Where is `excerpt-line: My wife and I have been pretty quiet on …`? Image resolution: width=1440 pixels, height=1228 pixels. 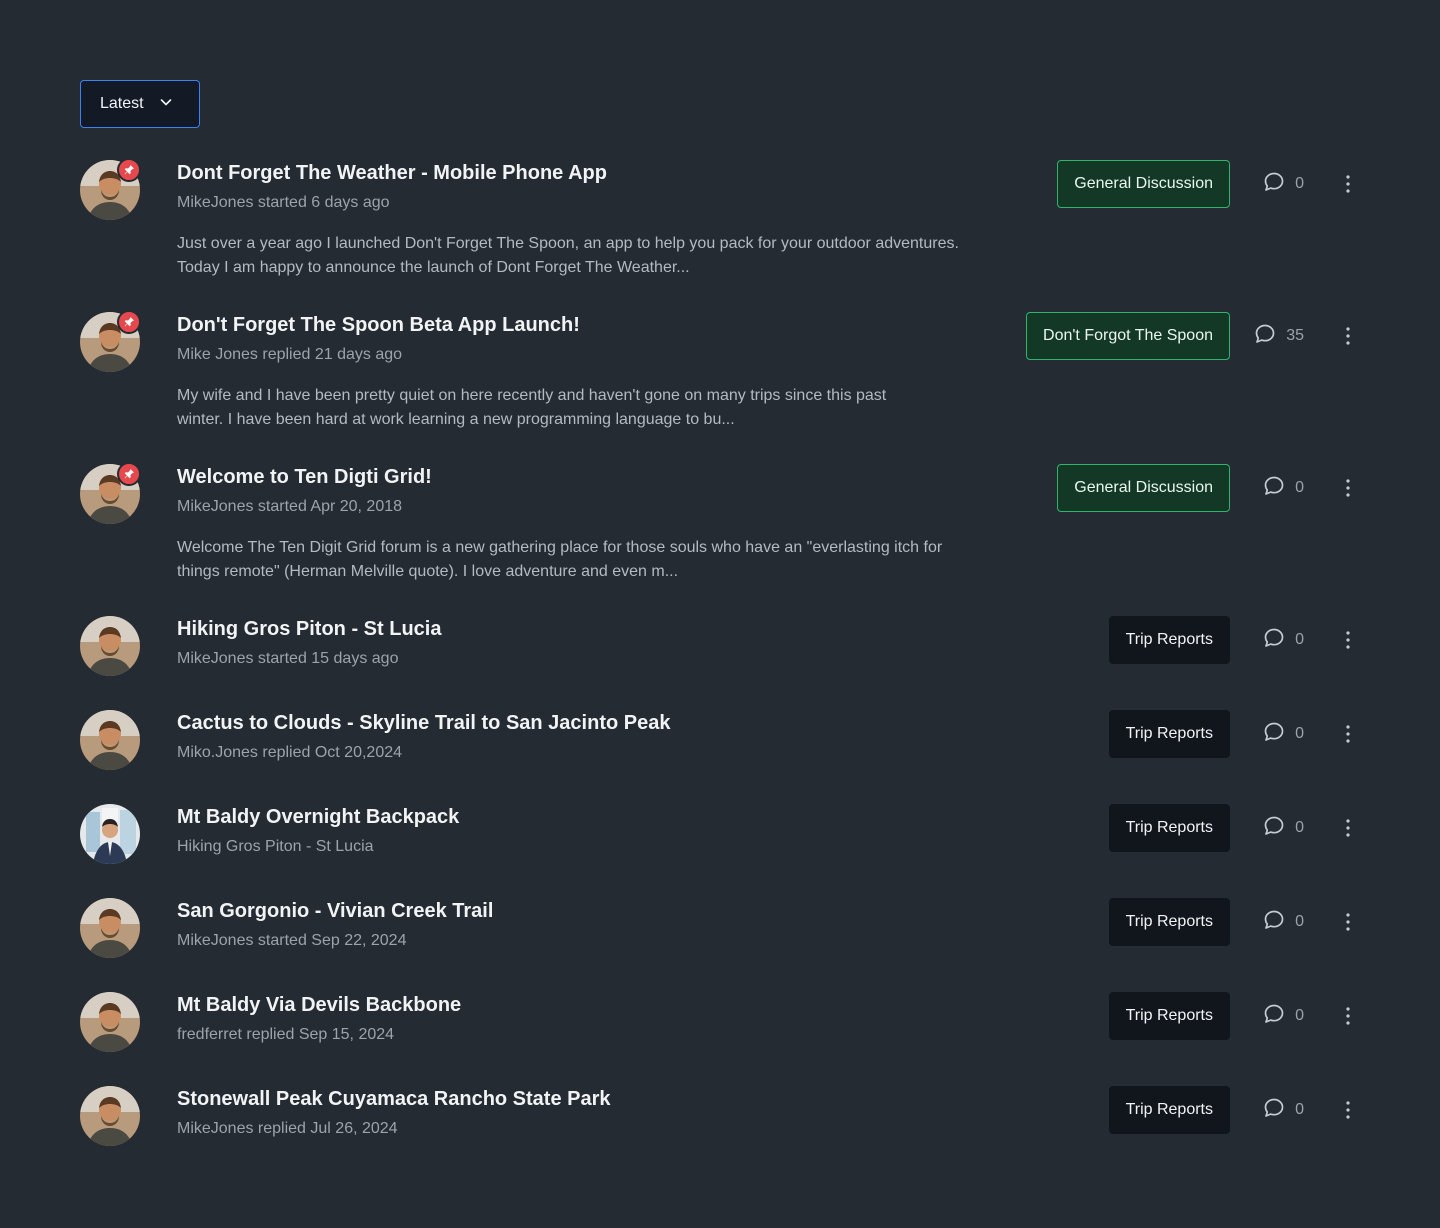 excerpt-line: My wife and I have been pretty quiet on … is located at coordinates (532, 395).